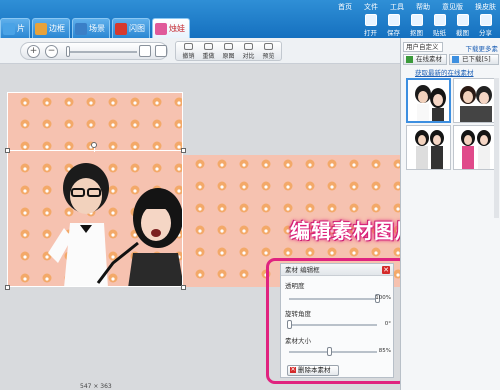 The height and width of the screenshot is (390, 500). I want to click on compare-button: 对比, so click(248, 51).